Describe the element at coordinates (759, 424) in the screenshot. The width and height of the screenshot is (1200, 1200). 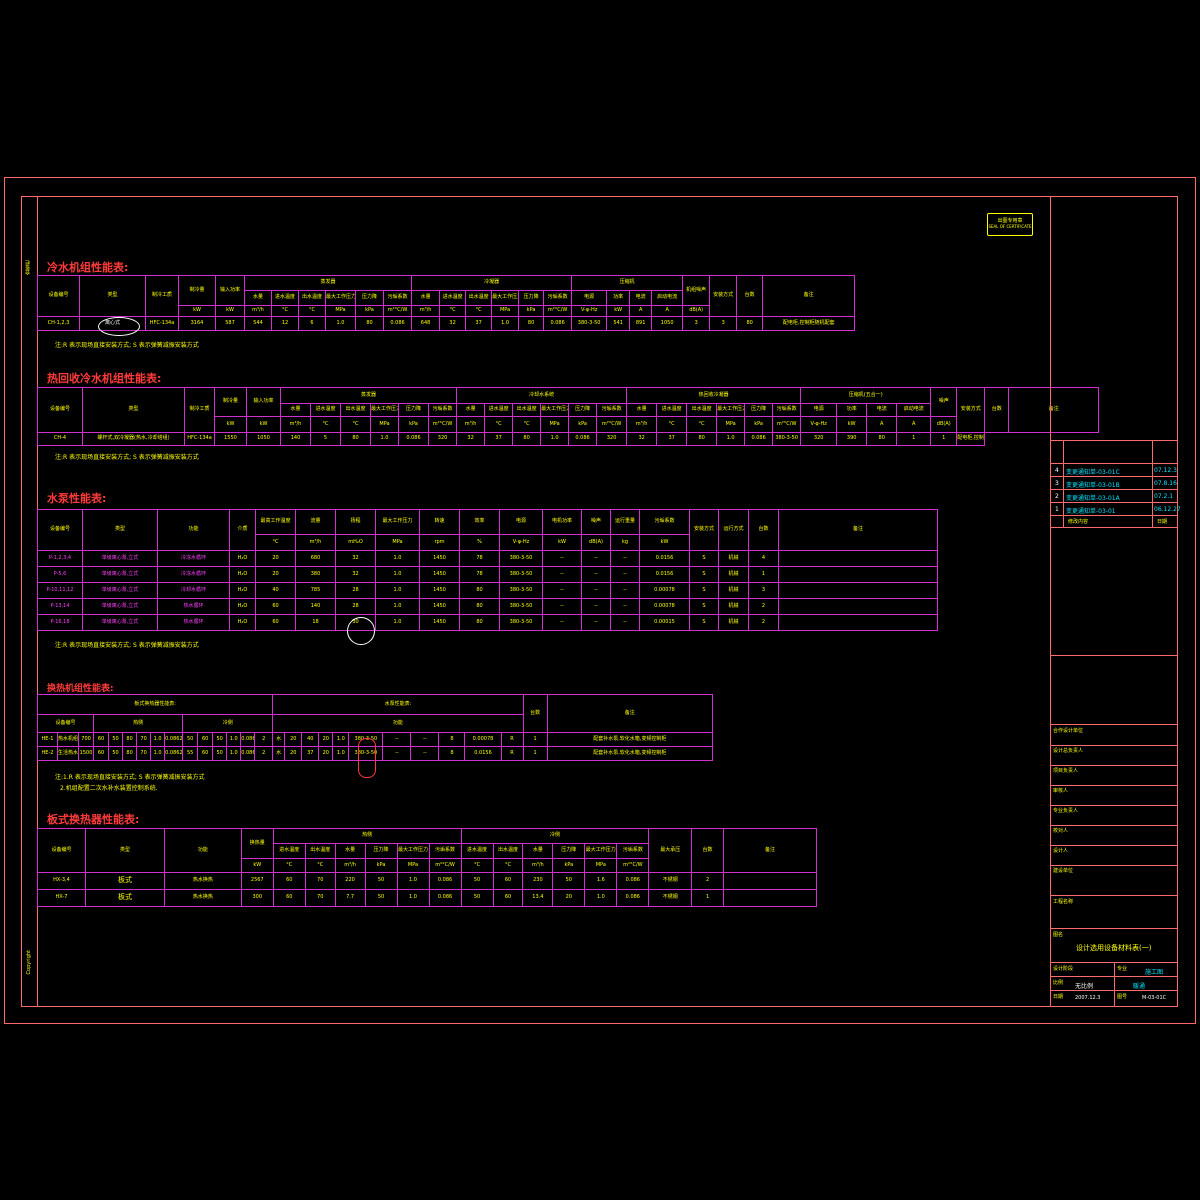
I see `hr-unit: kPa` at that location.